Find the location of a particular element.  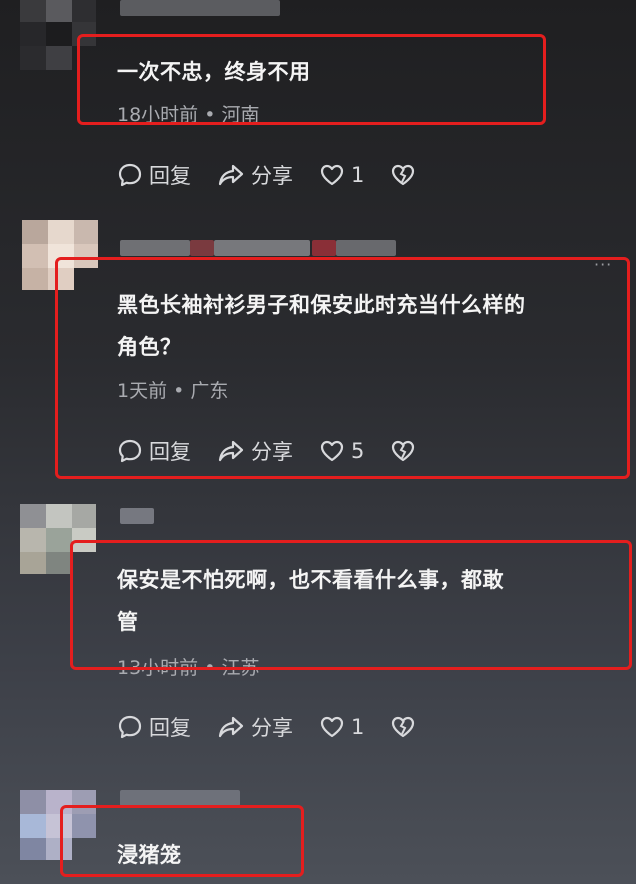

like-button: 5 is located at coordinates (341, 451).